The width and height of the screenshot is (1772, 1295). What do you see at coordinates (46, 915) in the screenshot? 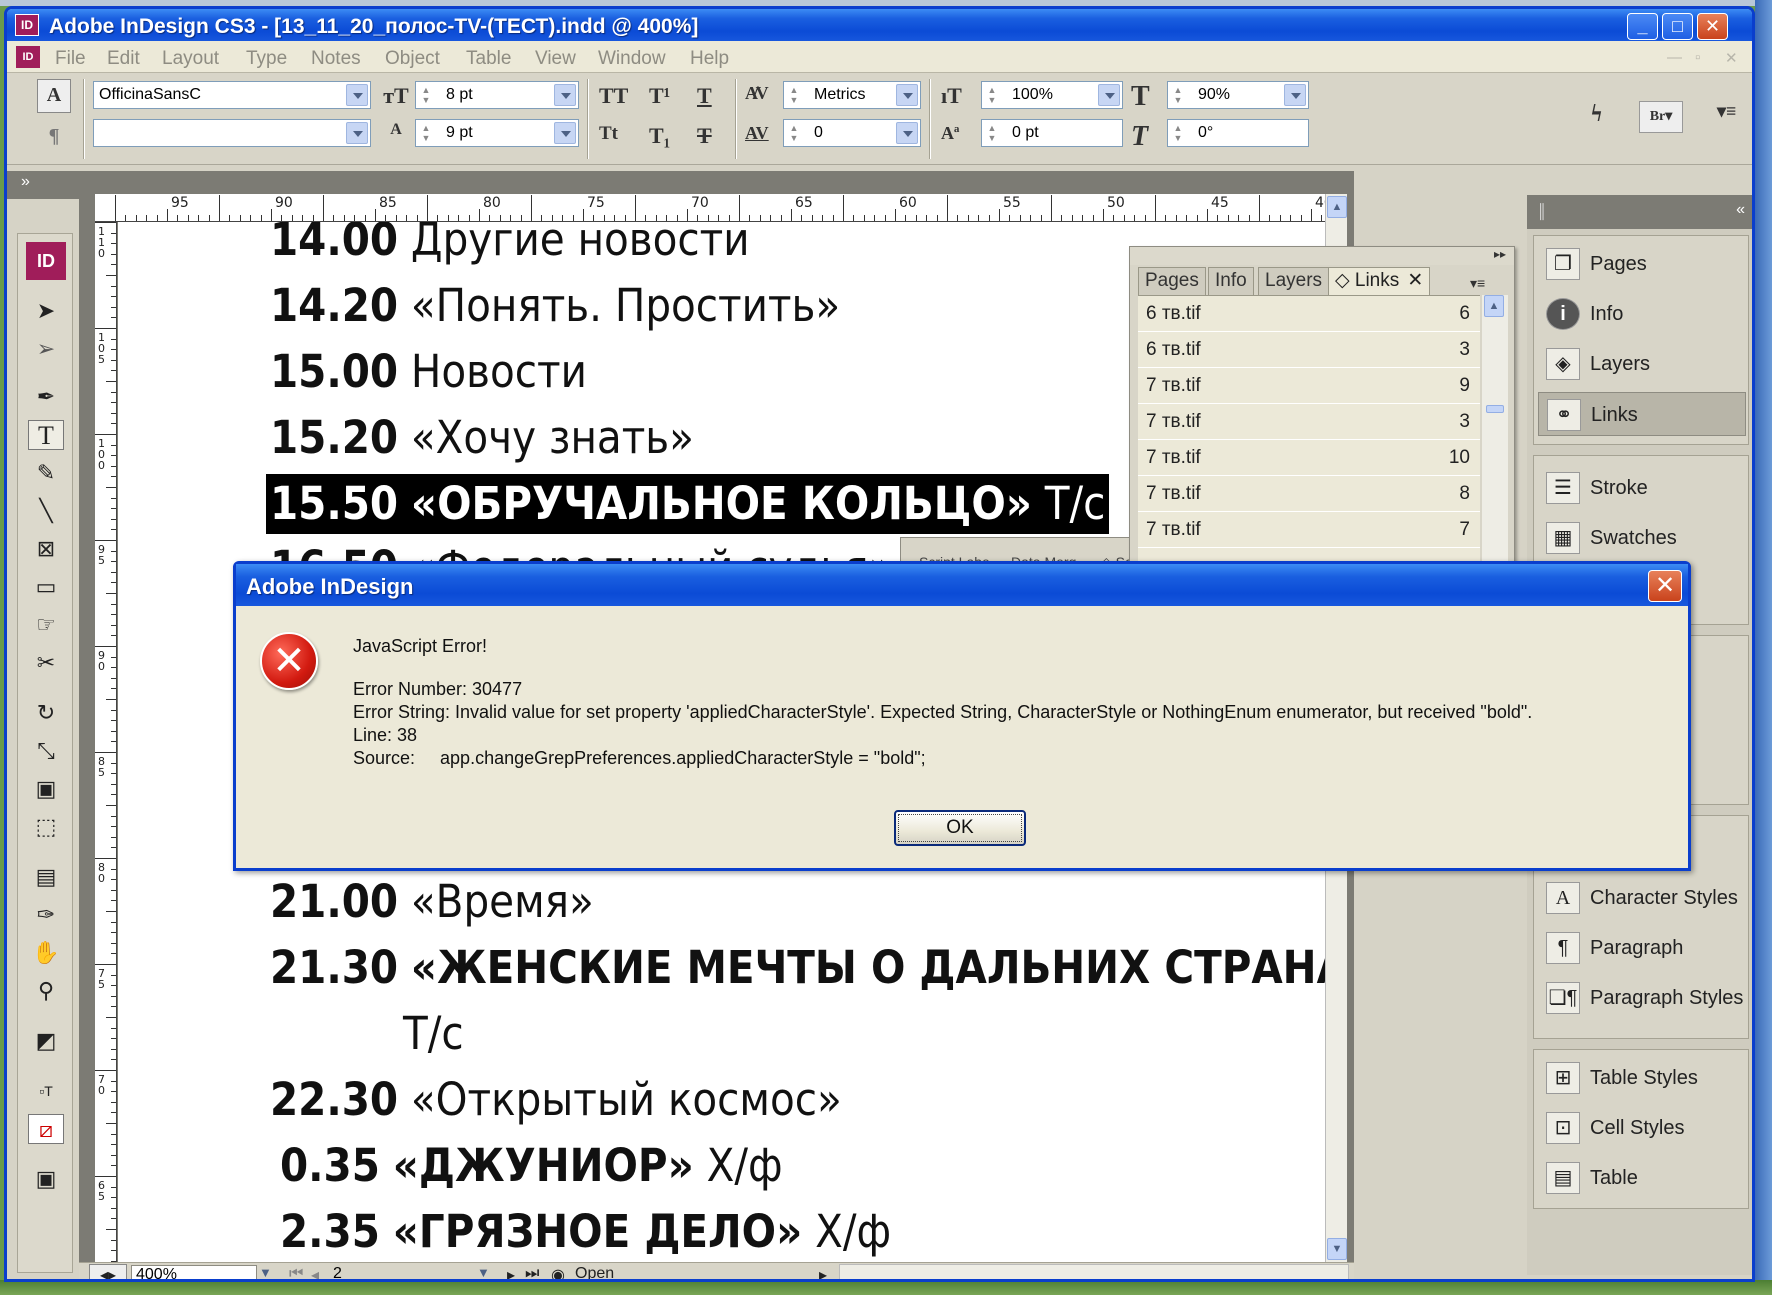
I see `eyedropper-tool-icon: ✑` at bounding box center [46, 915].